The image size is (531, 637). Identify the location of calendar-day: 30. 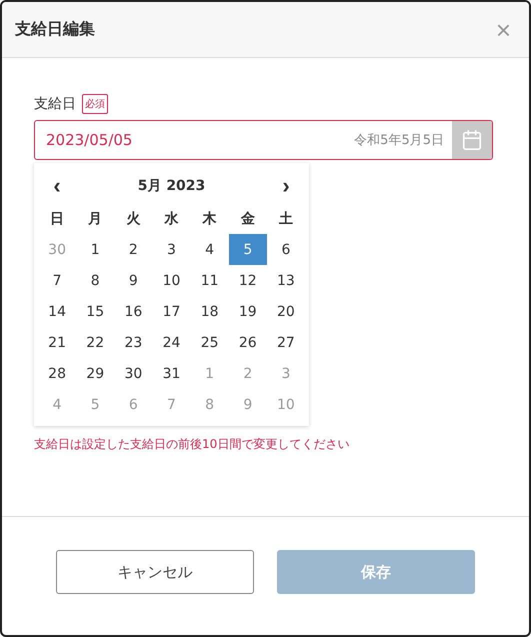
(133, 373).